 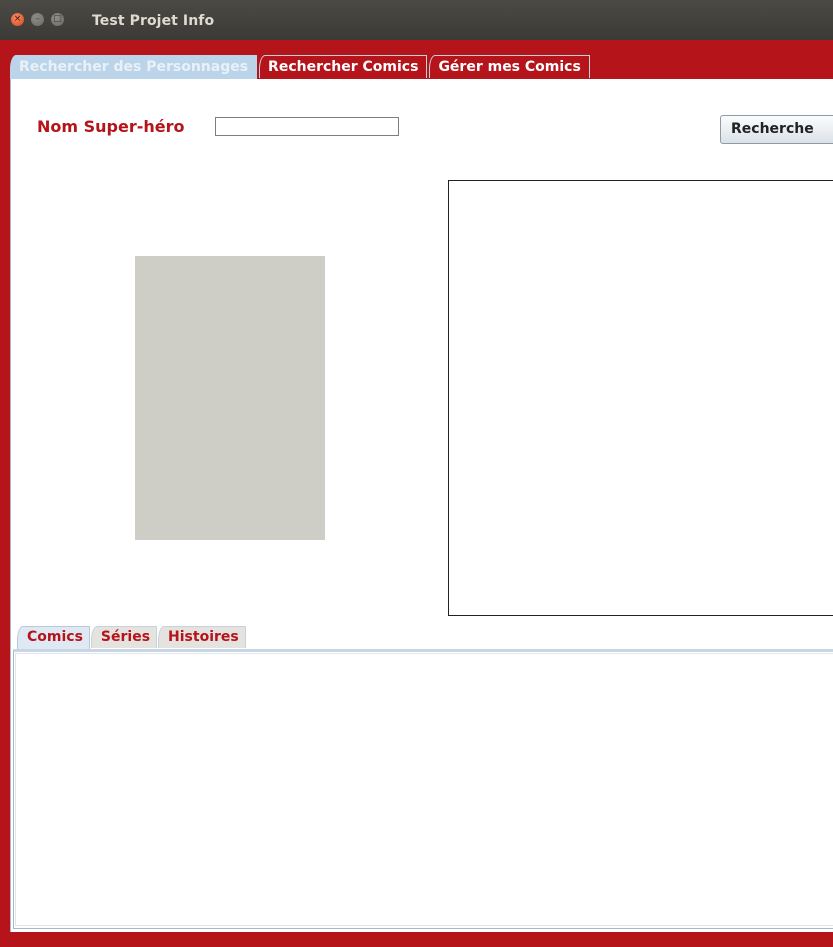 I want to click on hero-name-label: Nom Super-héro, so click(x=111, y=126).